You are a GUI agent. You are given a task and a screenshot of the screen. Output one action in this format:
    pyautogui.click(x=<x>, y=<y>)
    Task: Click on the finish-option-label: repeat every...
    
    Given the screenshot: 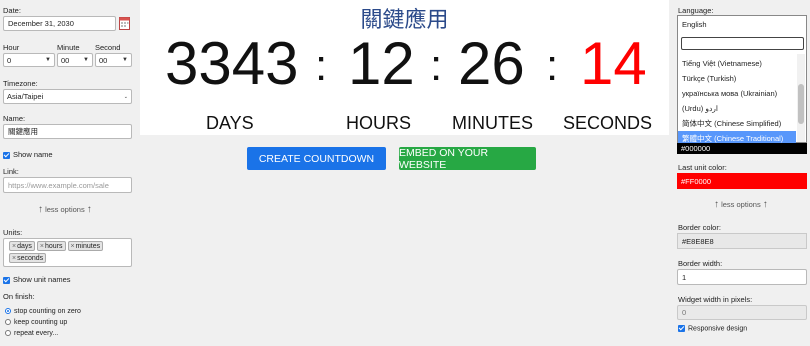 What is the action you would take?
    pyautogui.click(x=36, y=333)
    